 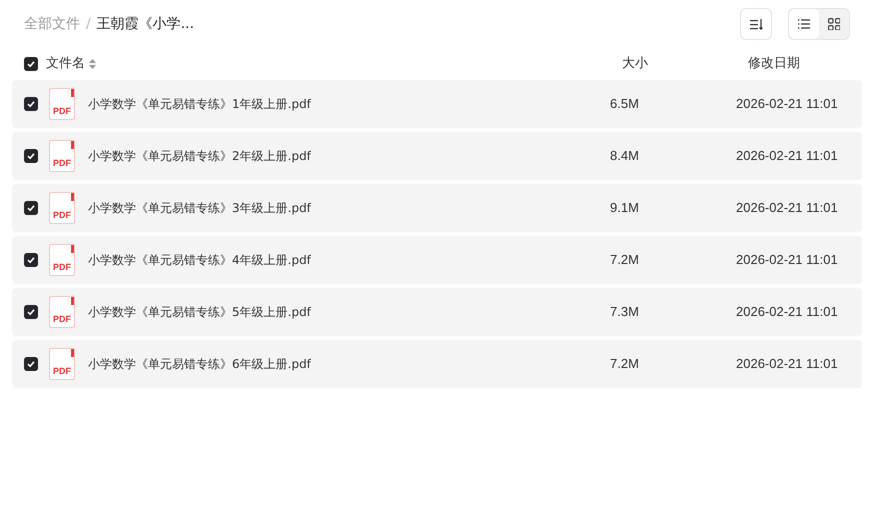 I want to click on file-size: 7.3M, so click(x=625, y=312).